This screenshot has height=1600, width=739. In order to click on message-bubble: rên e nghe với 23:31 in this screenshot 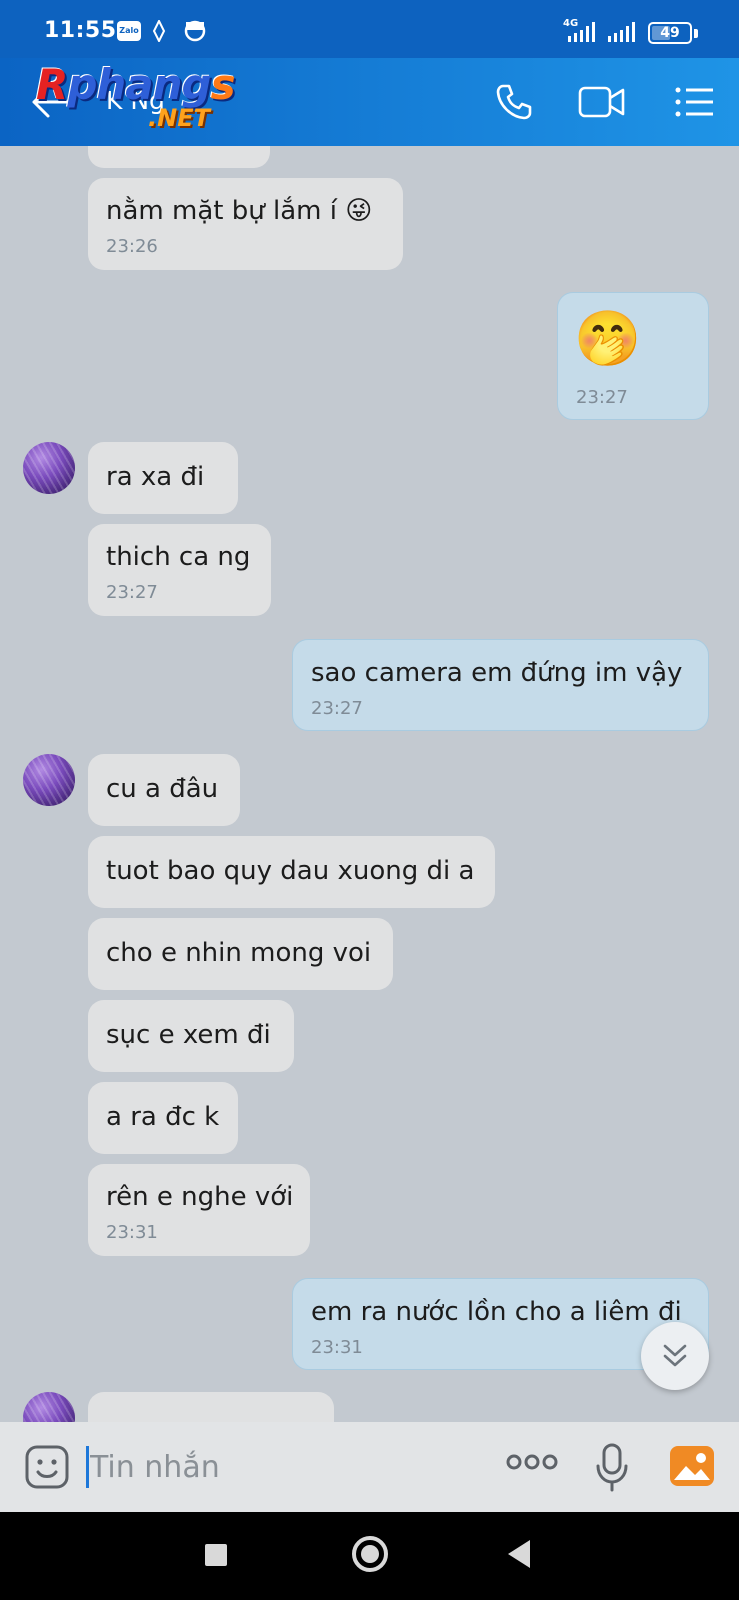, I will do `click(199, 1210)`.